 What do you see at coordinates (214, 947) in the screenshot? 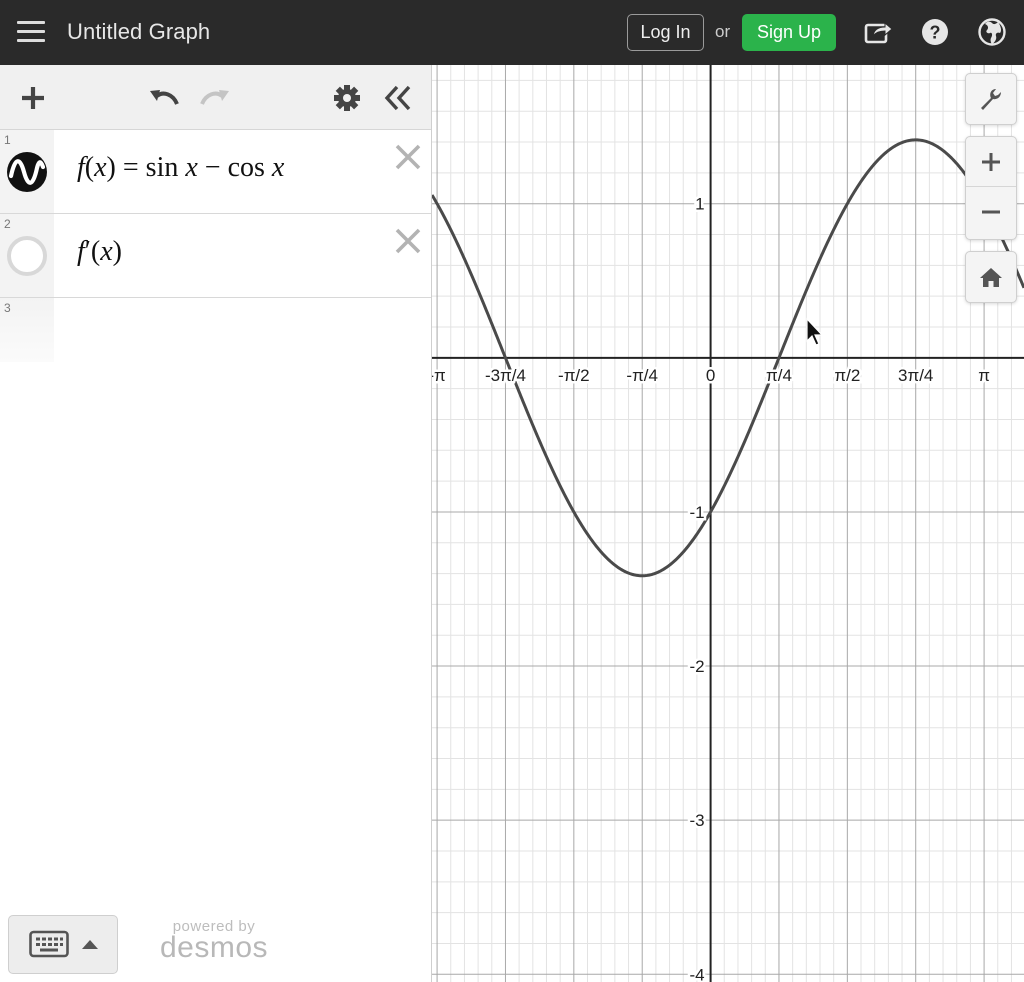
I see `desmos-logo: desmos` at bounding box center [214, 947].